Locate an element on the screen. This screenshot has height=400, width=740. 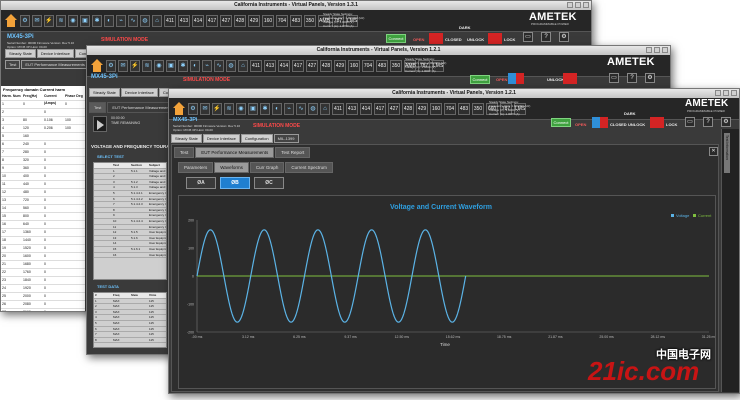
table-row: 8 320 0 is located at coordinates (43, 161).